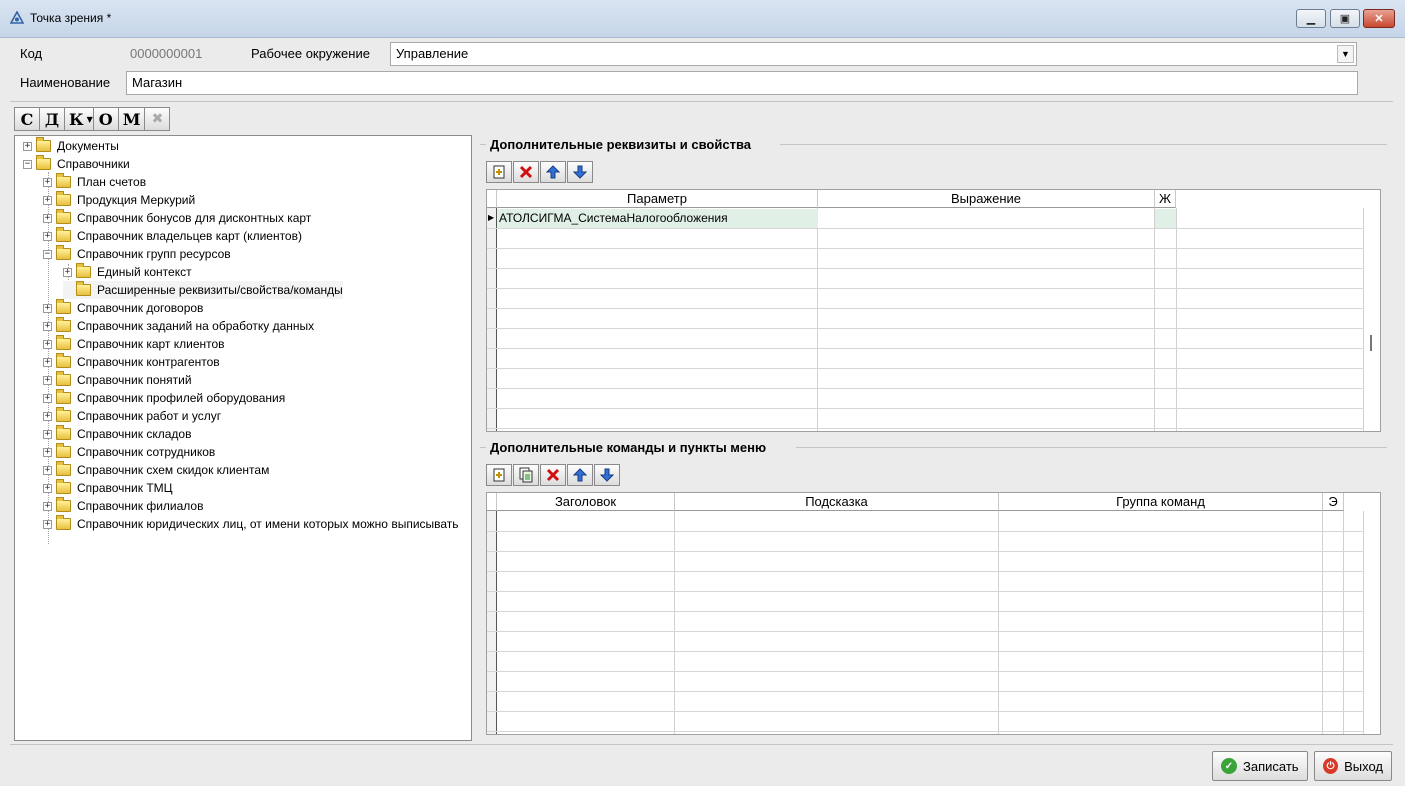 This screenshot has height=786, width=1405. What do you see at coordinates (1371, 343) in the screenshot?
I see `scrollbar-thumb` at bounding box center [1371, 343].